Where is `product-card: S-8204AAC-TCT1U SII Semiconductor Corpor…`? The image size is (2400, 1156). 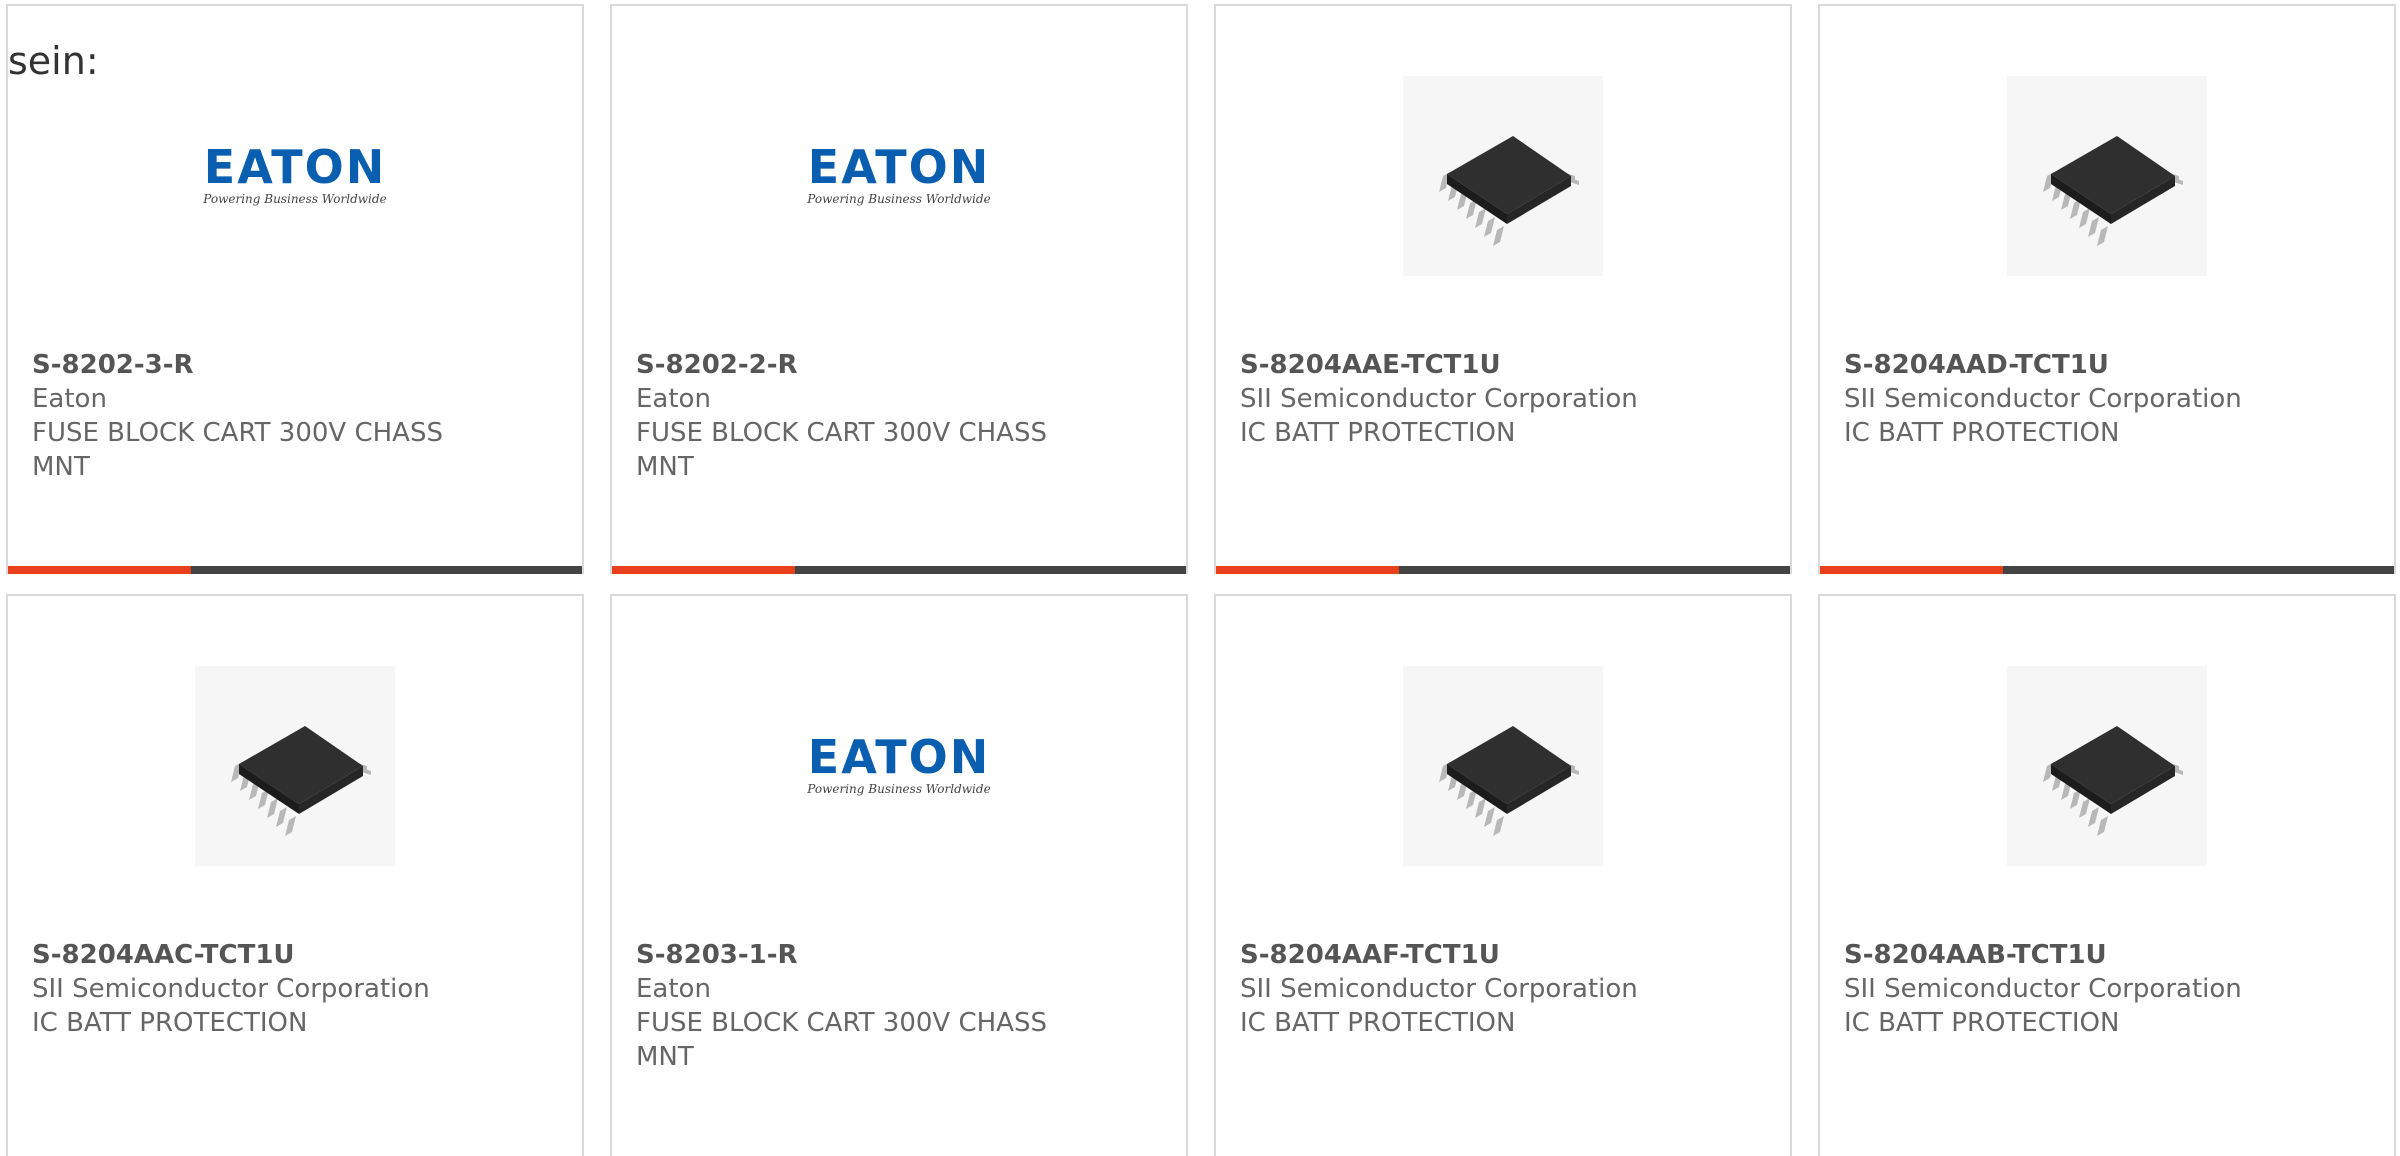 product-card: S-8204AAC-TCT1U SII Semiconductor Corpor… is located at coordinates (295, 875).